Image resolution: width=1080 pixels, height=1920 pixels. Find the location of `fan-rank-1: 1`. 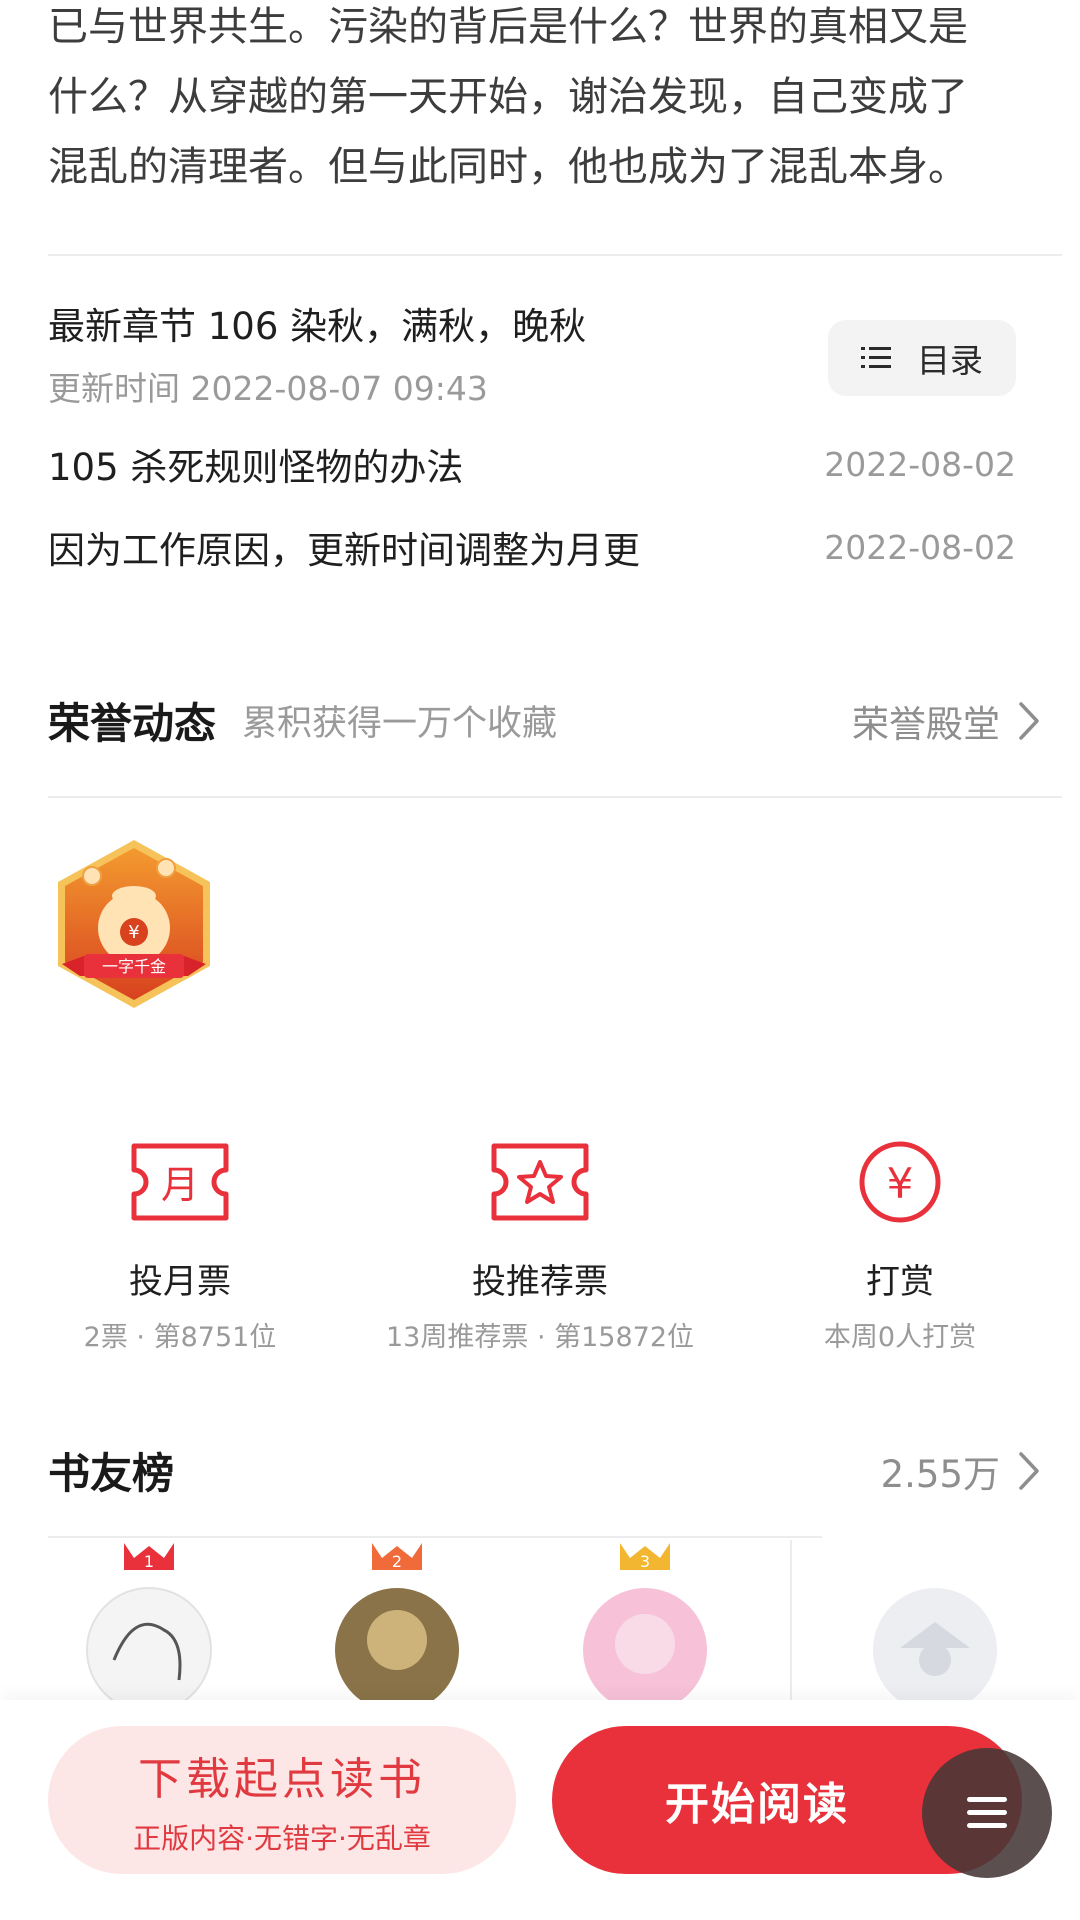

fan-rank-1: 1 is located at coordinates (149, 1626).